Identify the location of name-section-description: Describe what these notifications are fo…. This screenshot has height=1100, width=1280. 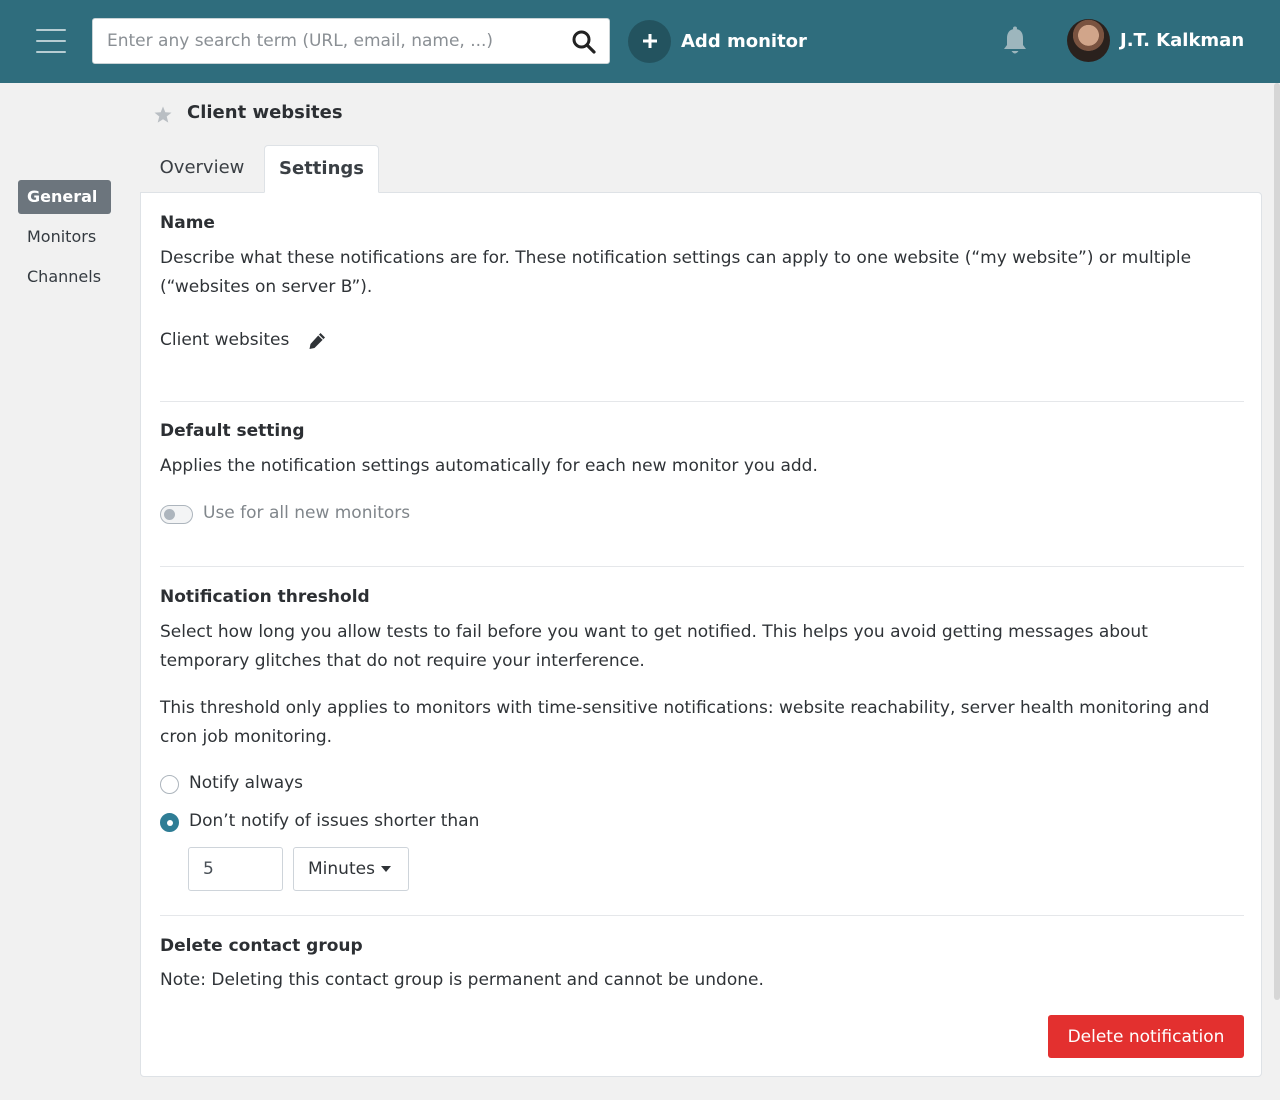
(676, 272).